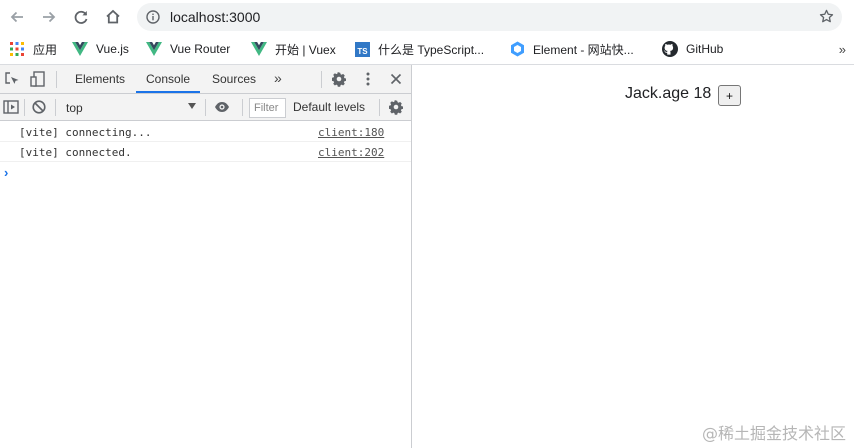 The height and width of the screenshot is (448, 854). What do you see at coordinates (205, 152) in the screenshot?
I see `console-message: [vite] connected. client:202` at bounding box center [205, 152].